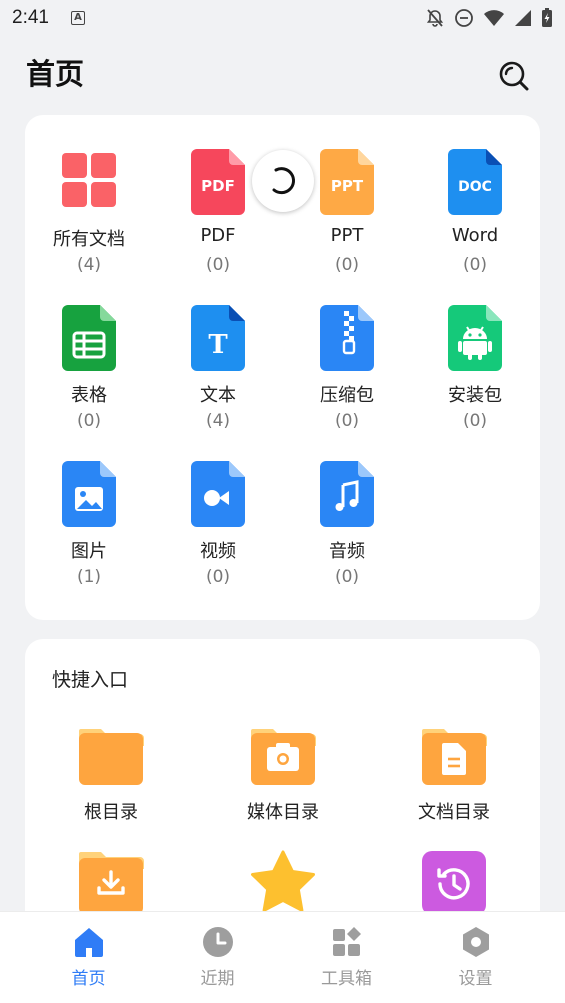 This screenshot has width=565, height=1003. I want to click on nav-label: 首页, so click(88, 979).